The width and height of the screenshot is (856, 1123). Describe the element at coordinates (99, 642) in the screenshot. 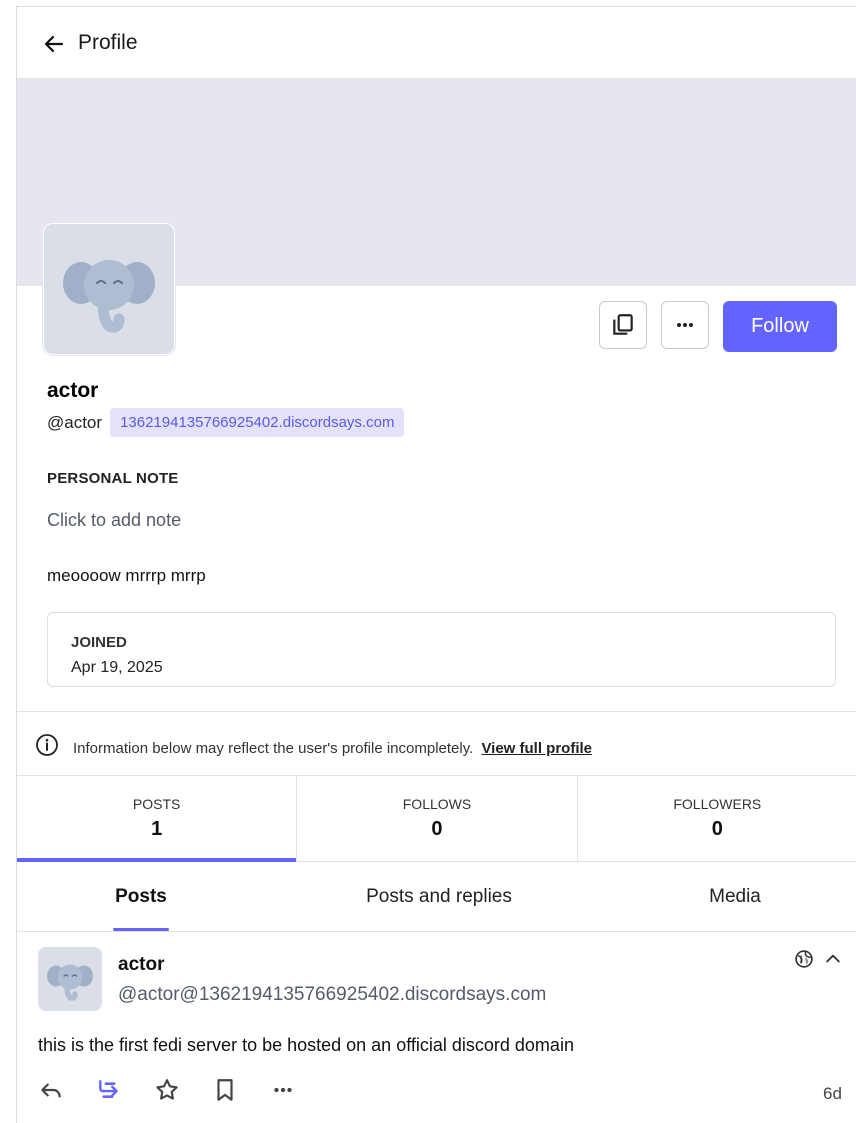

I see `joined-label: JOINED` at that location.